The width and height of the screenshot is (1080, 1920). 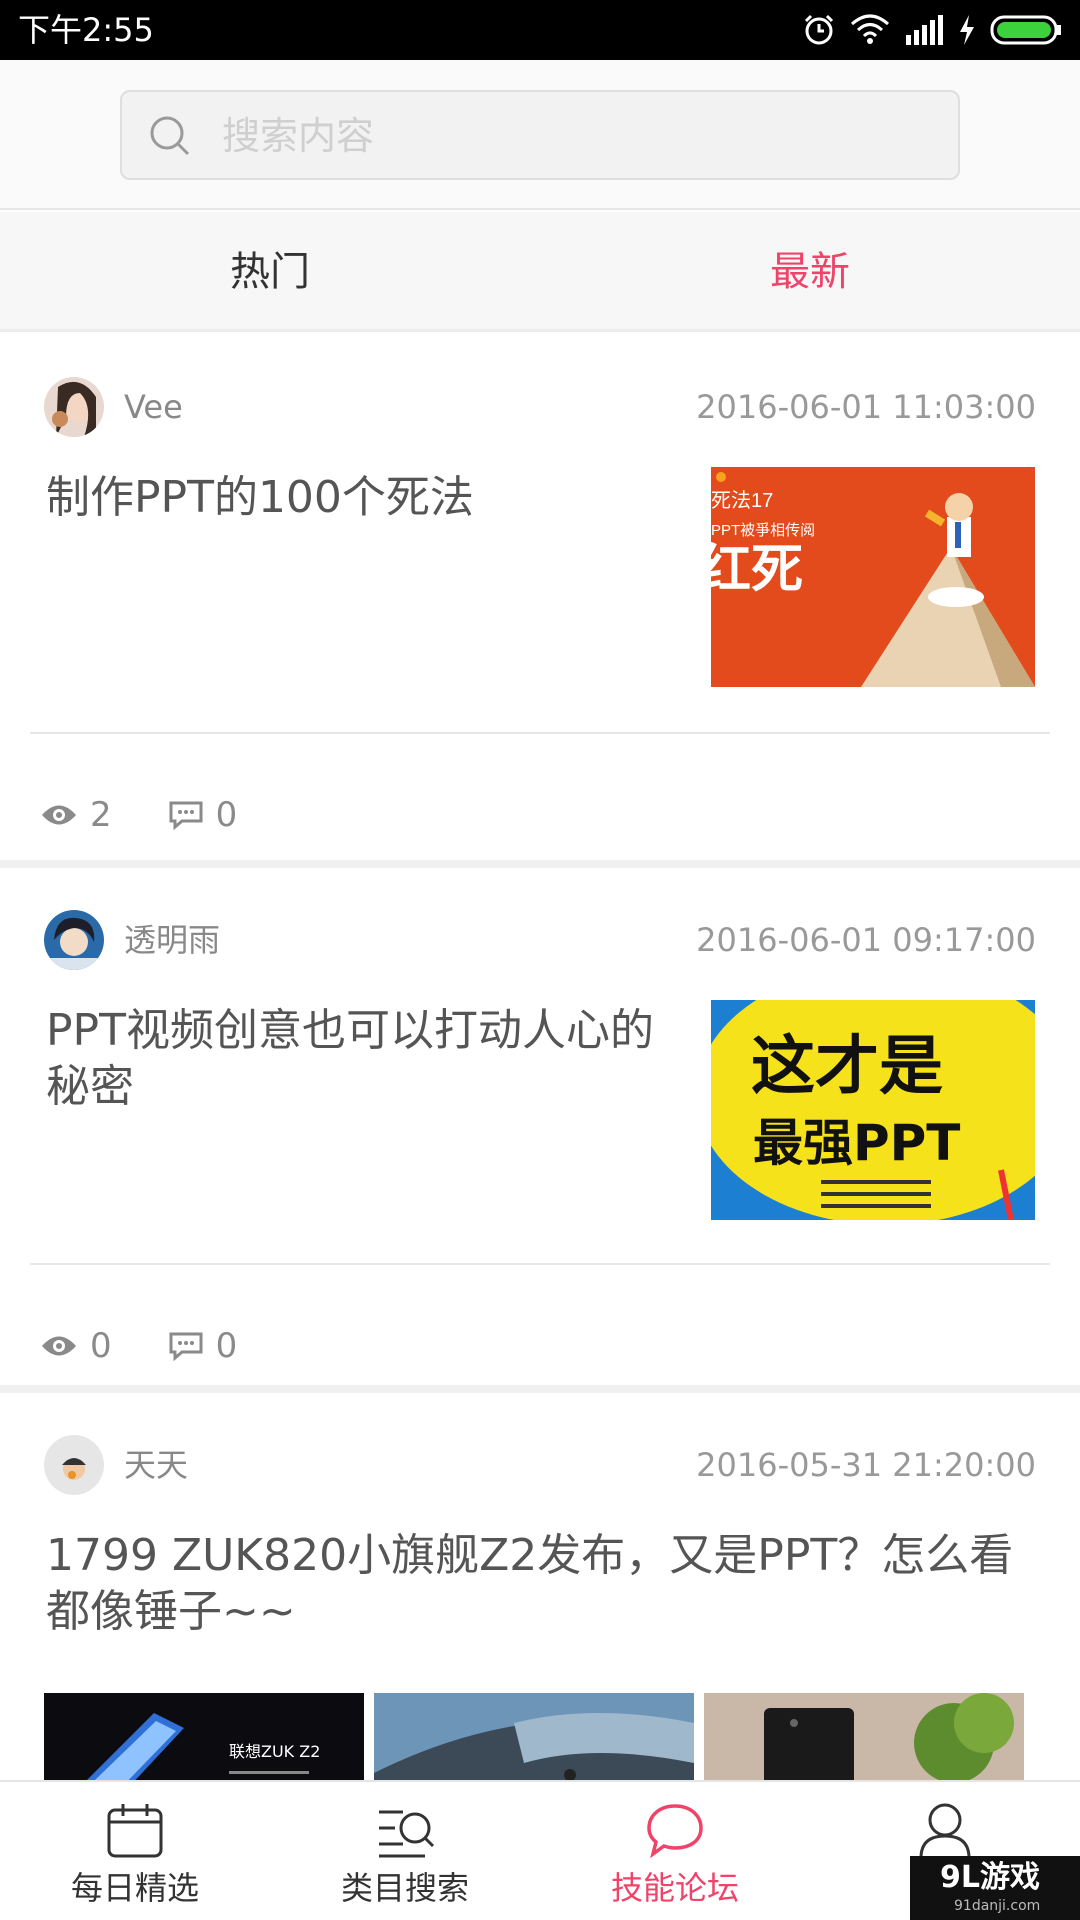 What do you see at coordinates (924, 30) in the screenshot?
I see `signal-icon` at bounding box center [924, 30].